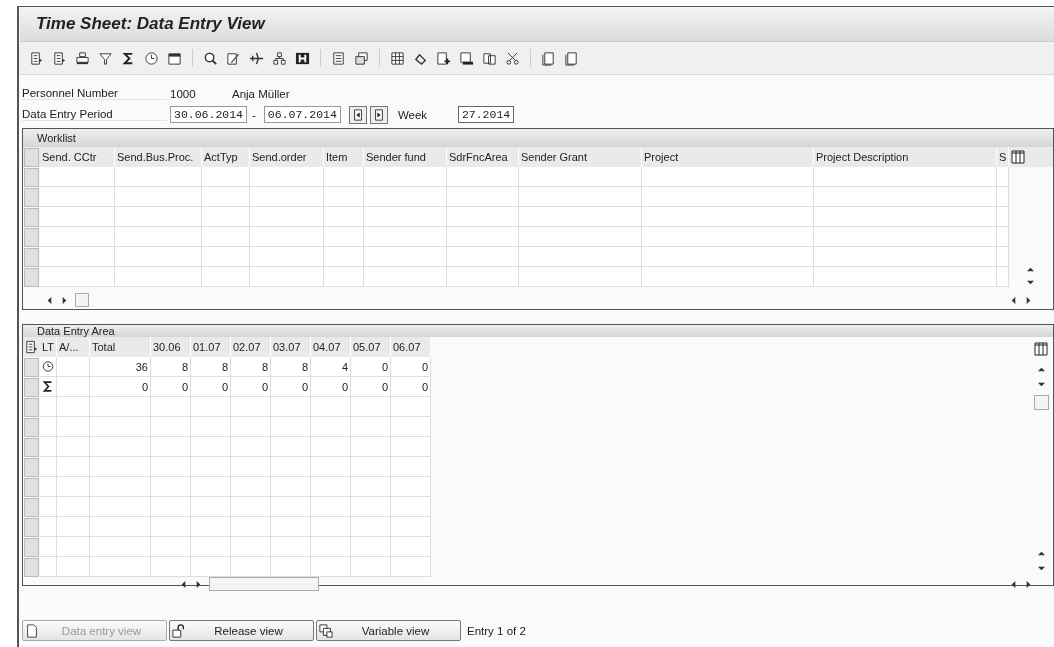  Describe the element at coordinates (397, 58) in the screenshot. I see `table-icon` at that location.